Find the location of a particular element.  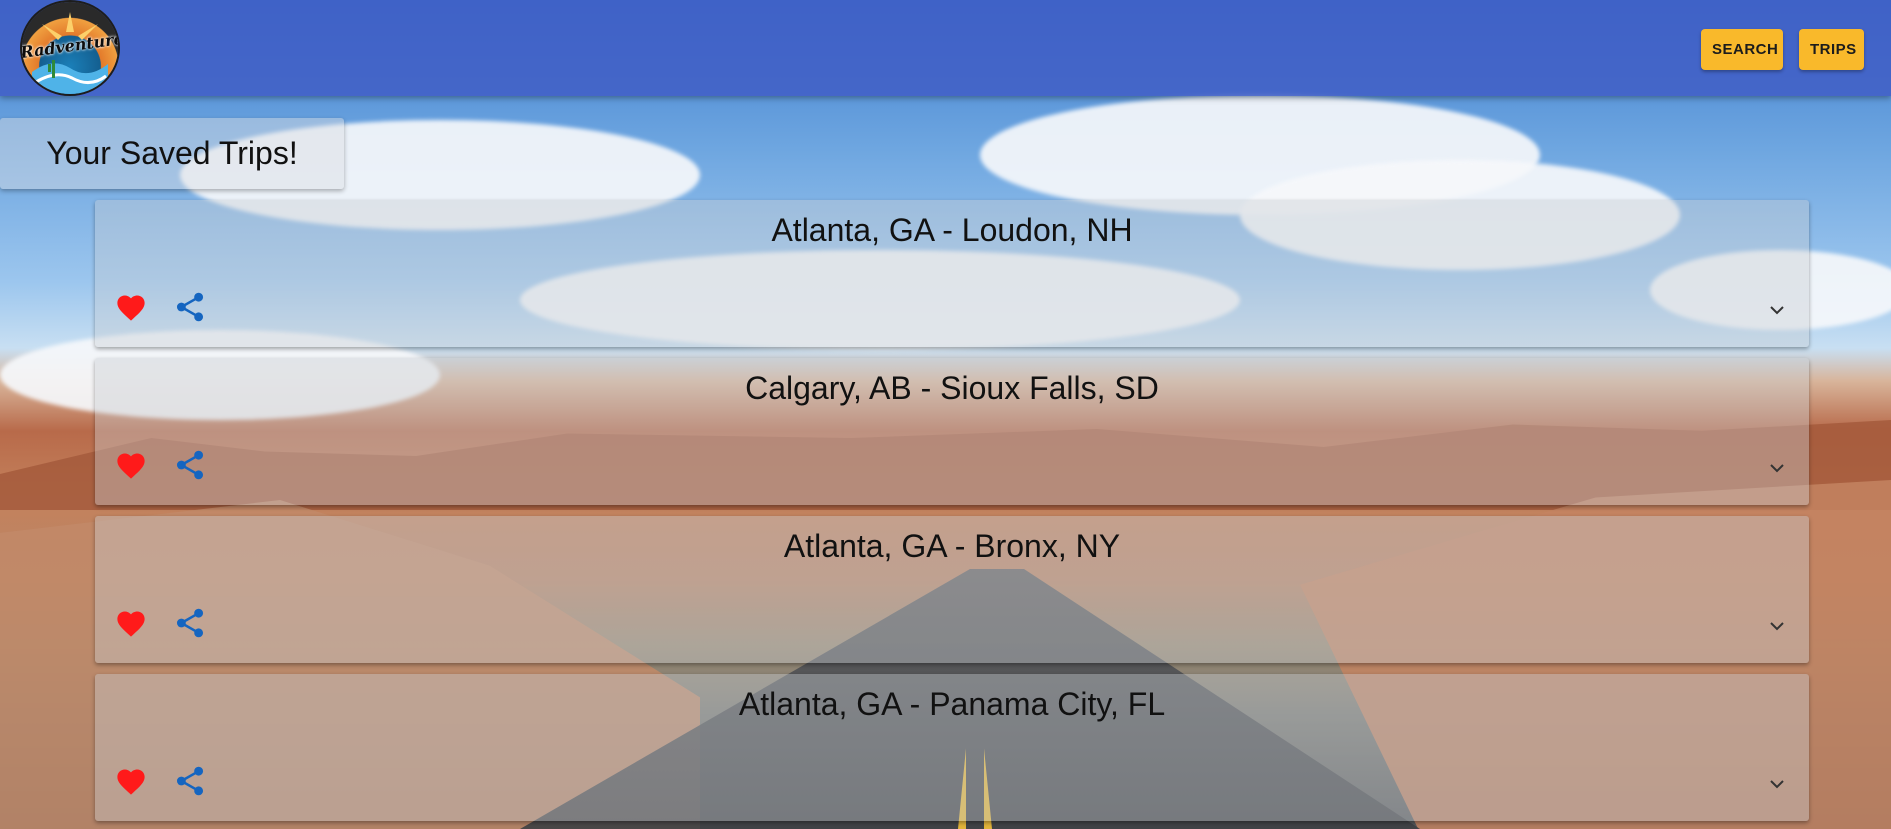

trip-title: Atlanta, GA - Bronx, NY is located at coordinates (952, 546).